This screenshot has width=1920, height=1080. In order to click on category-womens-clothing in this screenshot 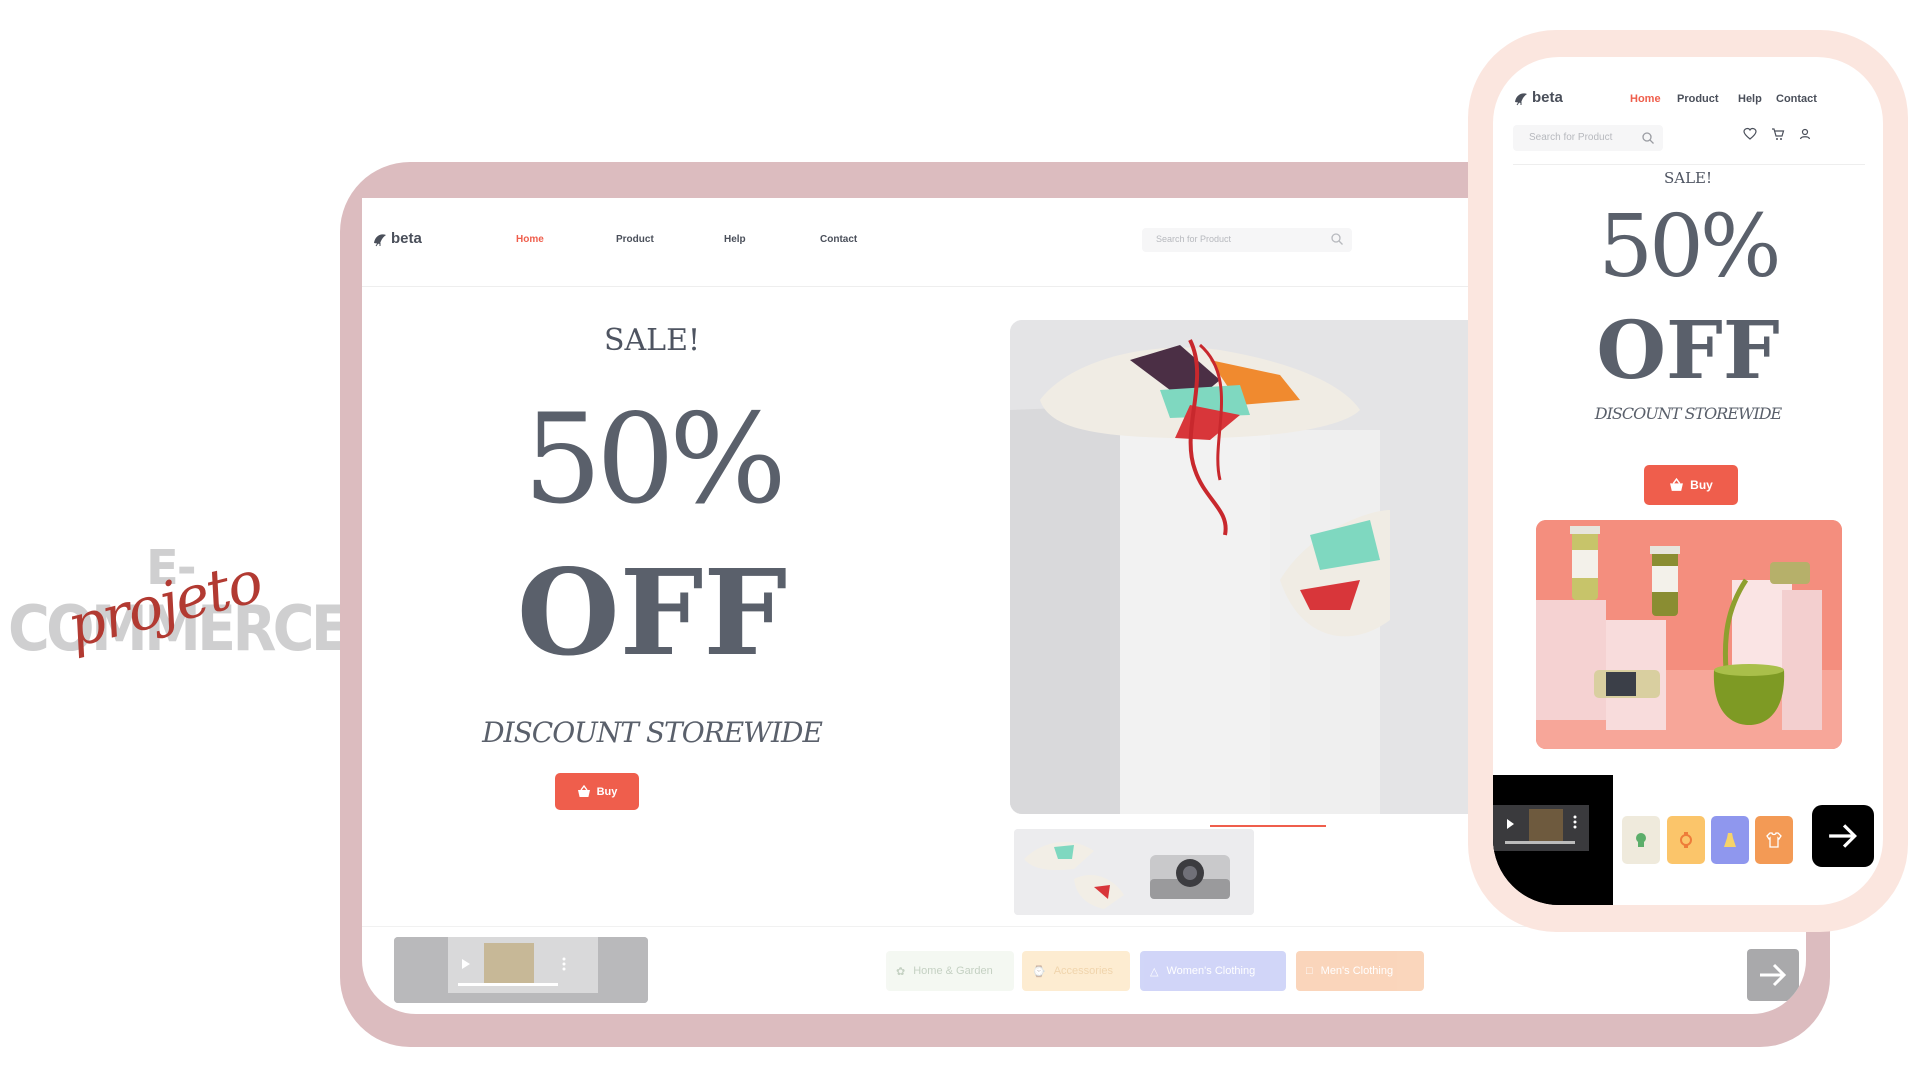, I will do `click(1730, 840)`.